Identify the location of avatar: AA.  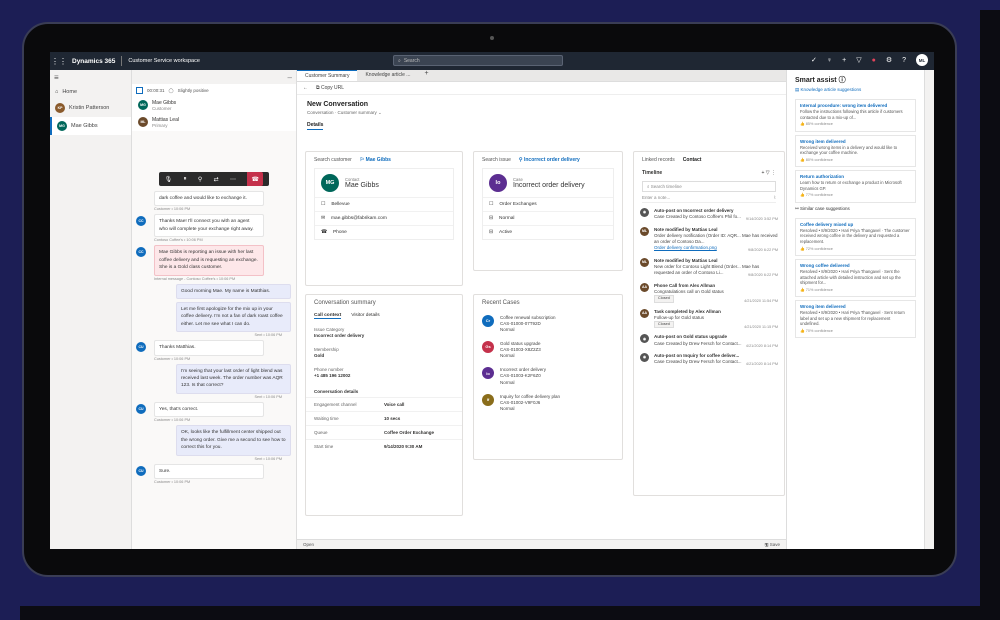
(644, 313).